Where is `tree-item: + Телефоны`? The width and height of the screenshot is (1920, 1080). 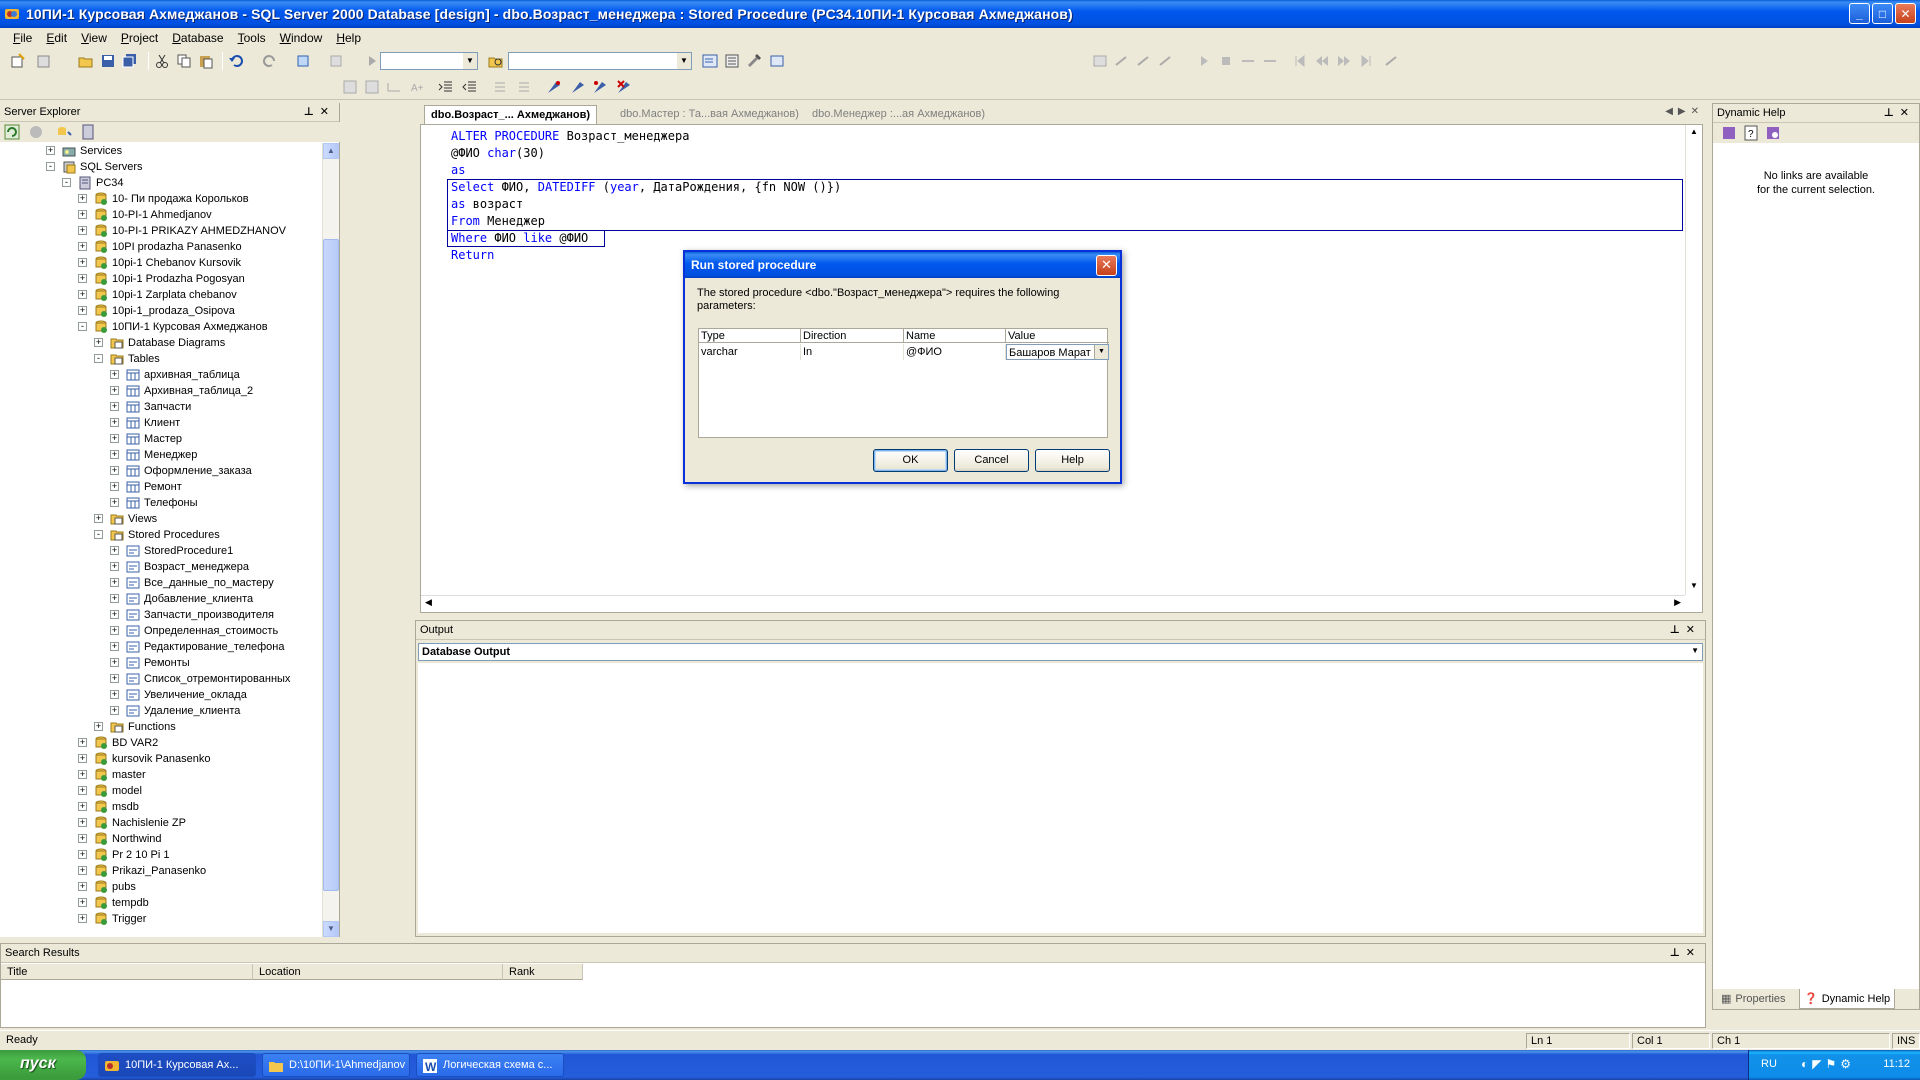
tree-item: + Телефоны is located at coordinates (161, 503).